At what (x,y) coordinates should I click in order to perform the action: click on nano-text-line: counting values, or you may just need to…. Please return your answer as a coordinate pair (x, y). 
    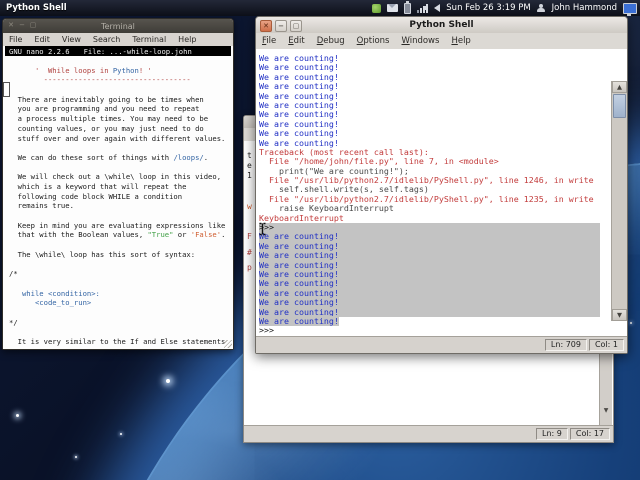
    Looking at the image, I should click on (106, 128).